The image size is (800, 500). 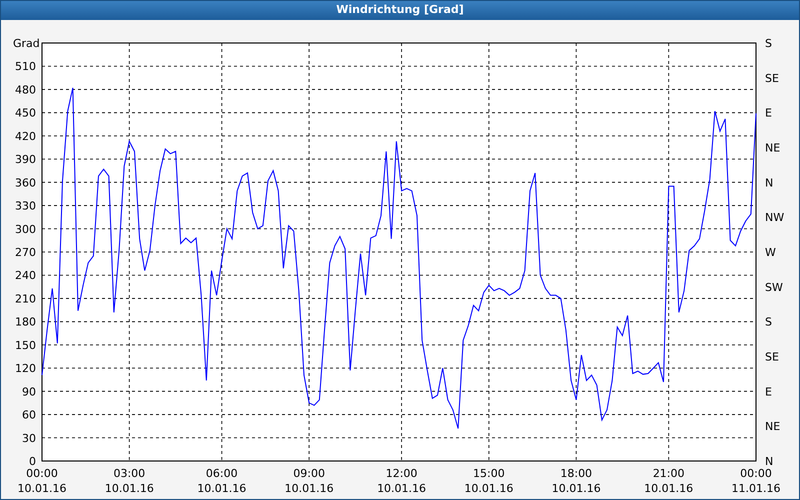 I want to click on x-tick-label: 03:00 10.01.16, so click(x=129, y=481).